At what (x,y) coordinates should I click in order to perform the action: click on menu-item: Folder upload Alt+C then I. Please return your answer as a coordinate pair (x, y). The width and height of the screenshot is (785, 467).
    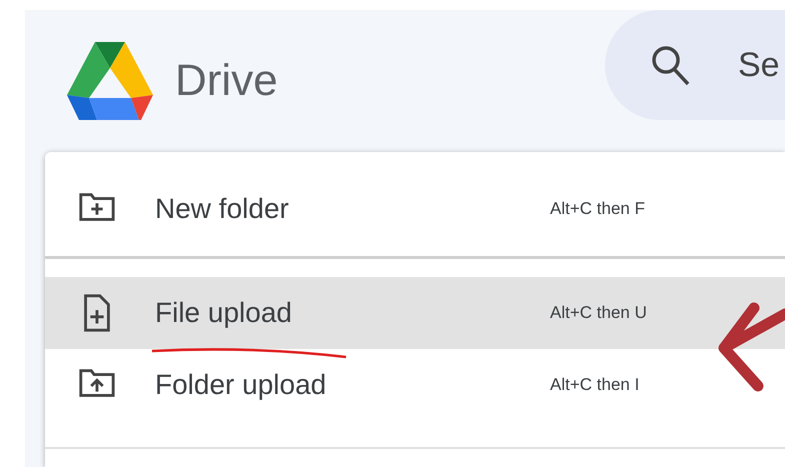
    Looking at the image, I should click on (415, 385).